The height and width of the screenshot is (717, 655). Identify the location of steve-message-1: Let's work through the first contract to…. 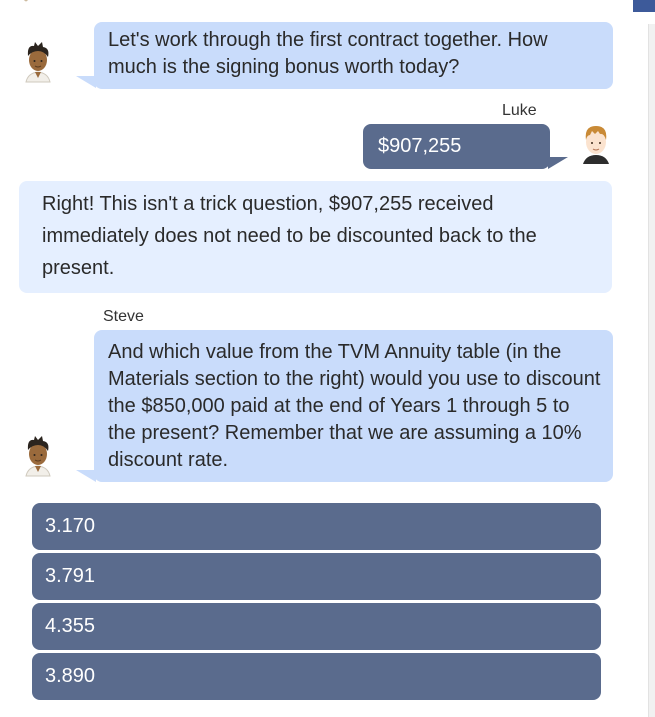
(353, 55).